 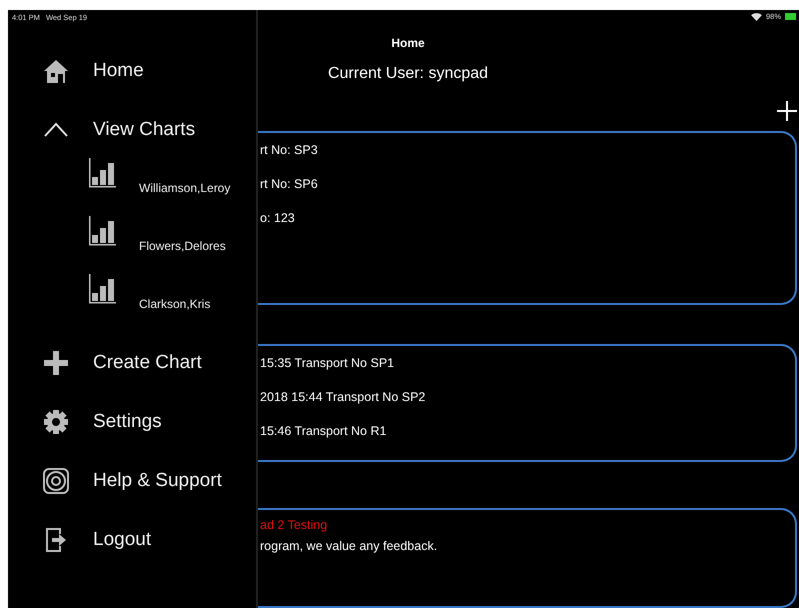 I want to click on page-title: Home, so click(x=408, y=43).